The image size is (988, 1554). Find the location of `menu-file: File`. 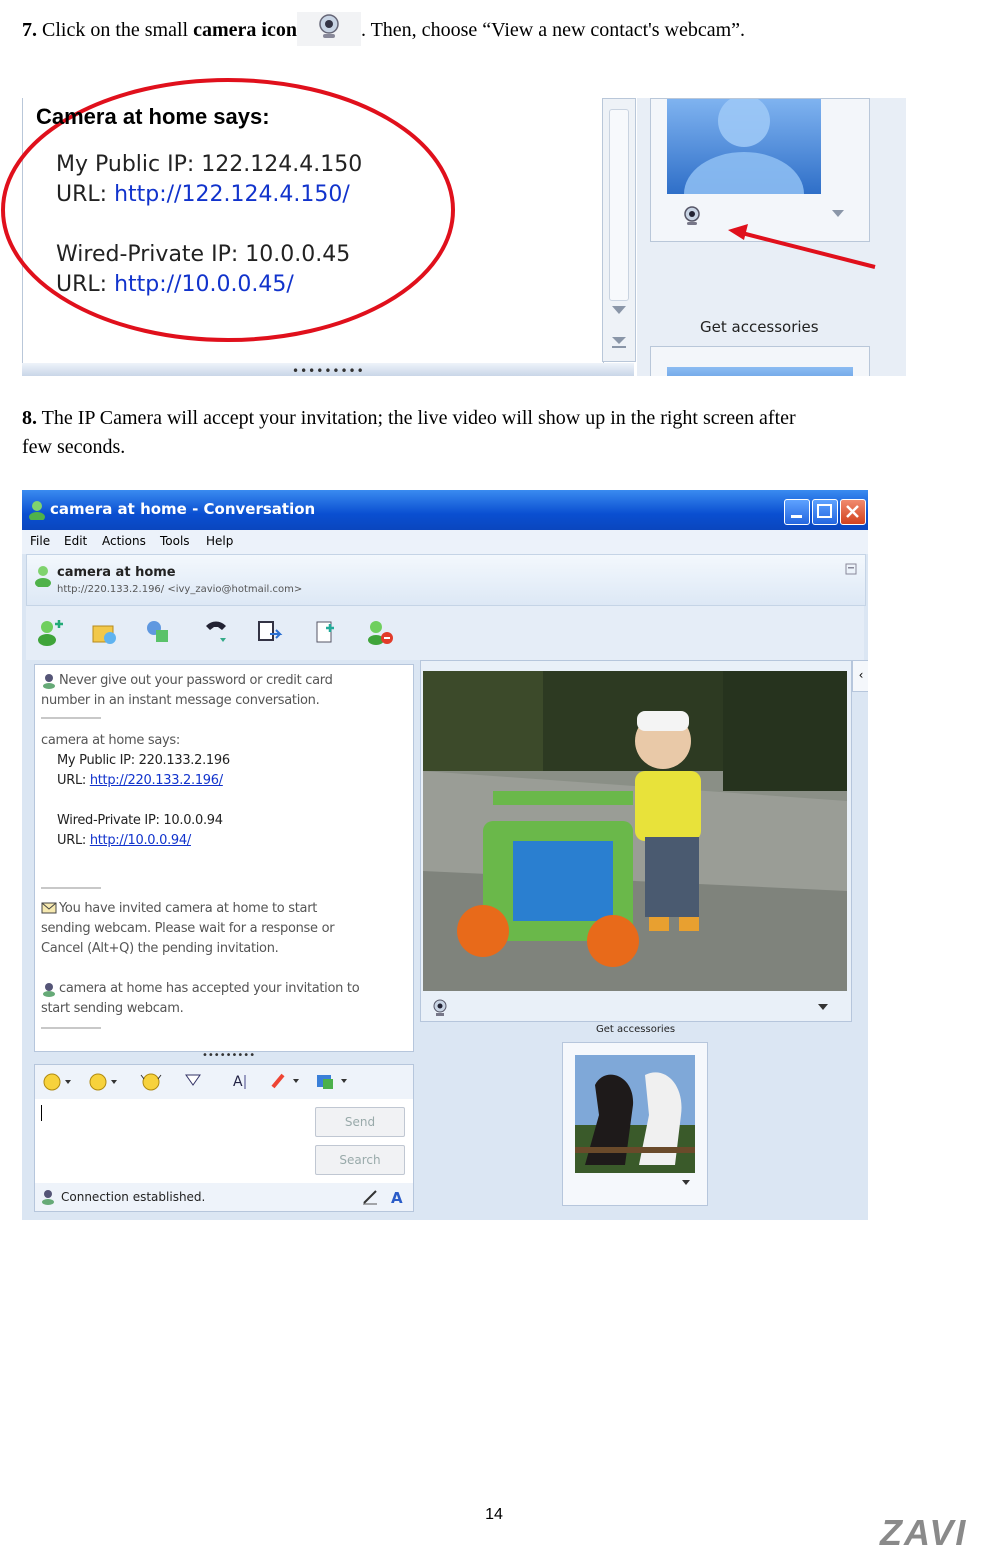

menu-file: File is located at coordinates (40, 541).